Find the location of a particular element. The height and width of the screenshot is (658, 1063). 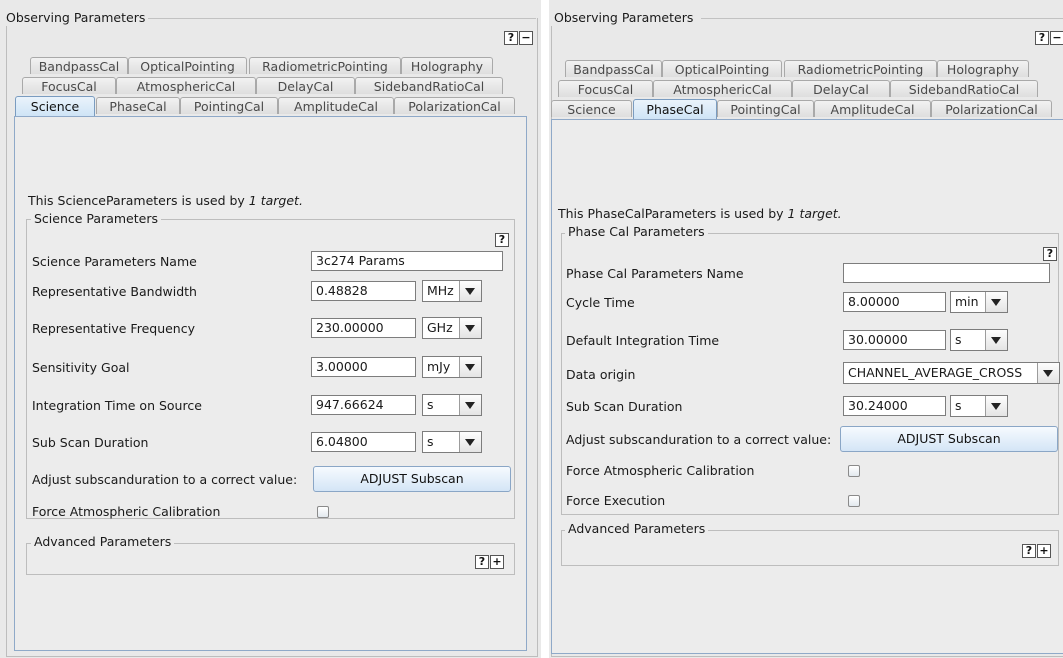

phasecal-name-field is located at coordinates (946, 273).